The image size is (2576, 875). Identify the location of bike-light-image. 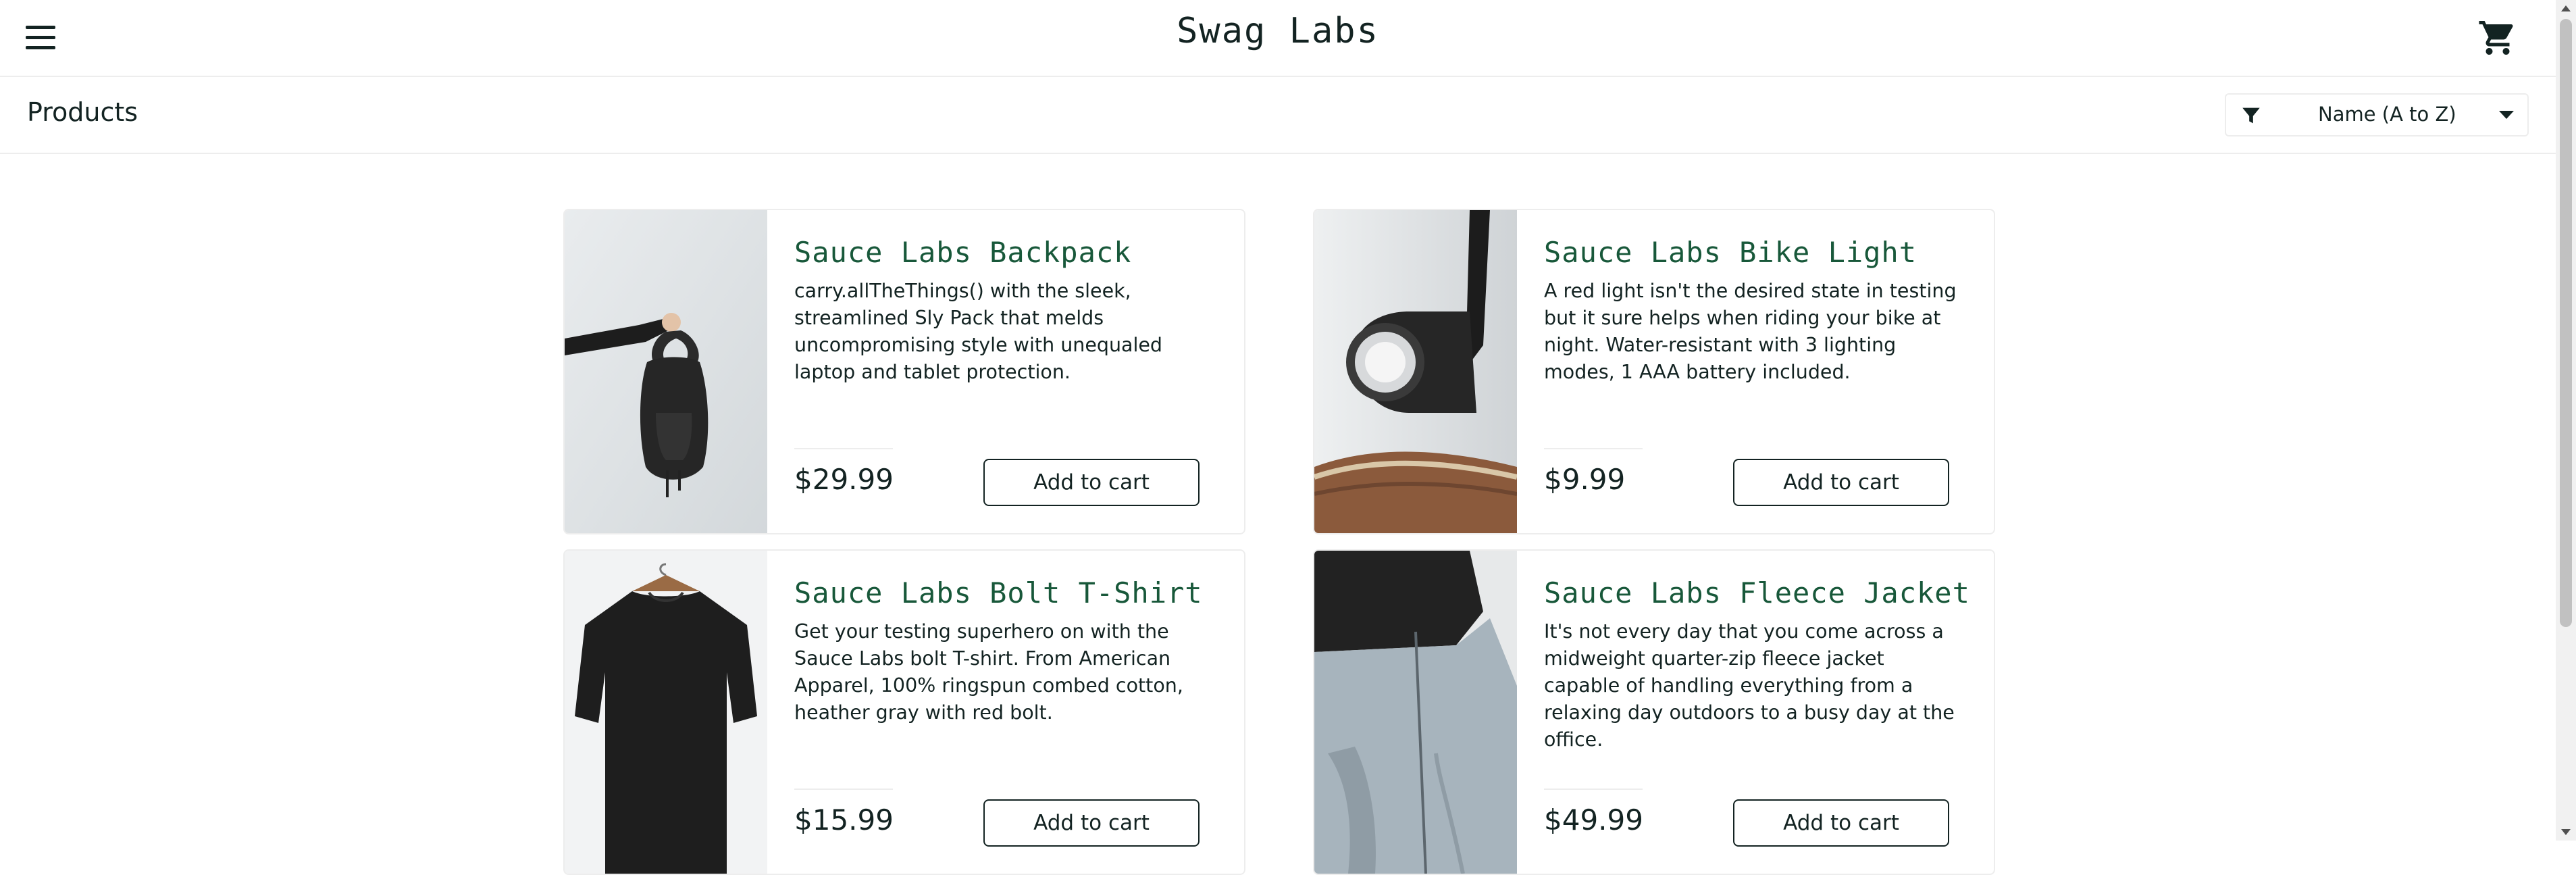
(1415, 371).